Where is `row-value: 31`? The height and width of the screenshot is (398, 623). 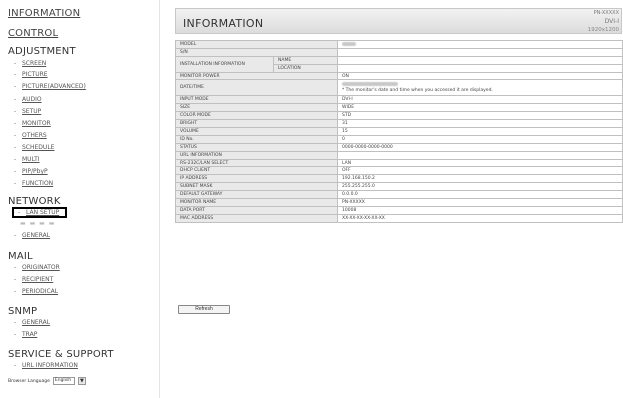 row-value: 31 is located at coordinates (480, 124).